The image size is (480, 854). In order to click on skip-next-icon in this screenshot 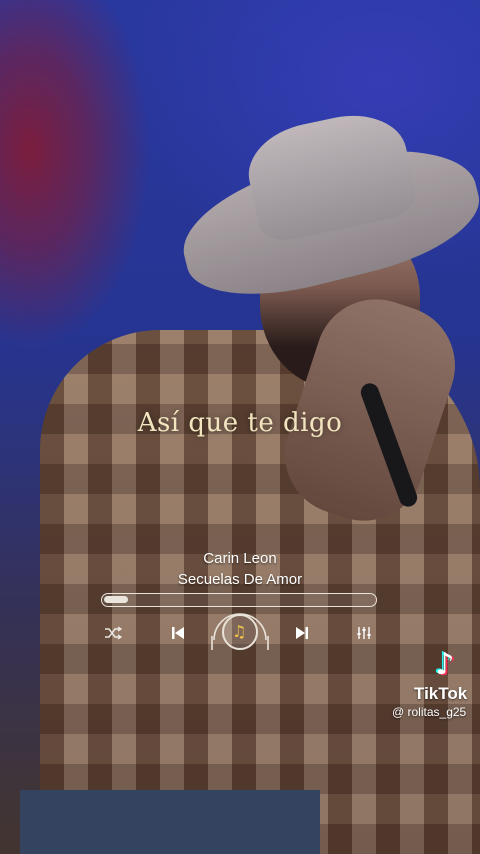, I will do `click(302, 634)`.